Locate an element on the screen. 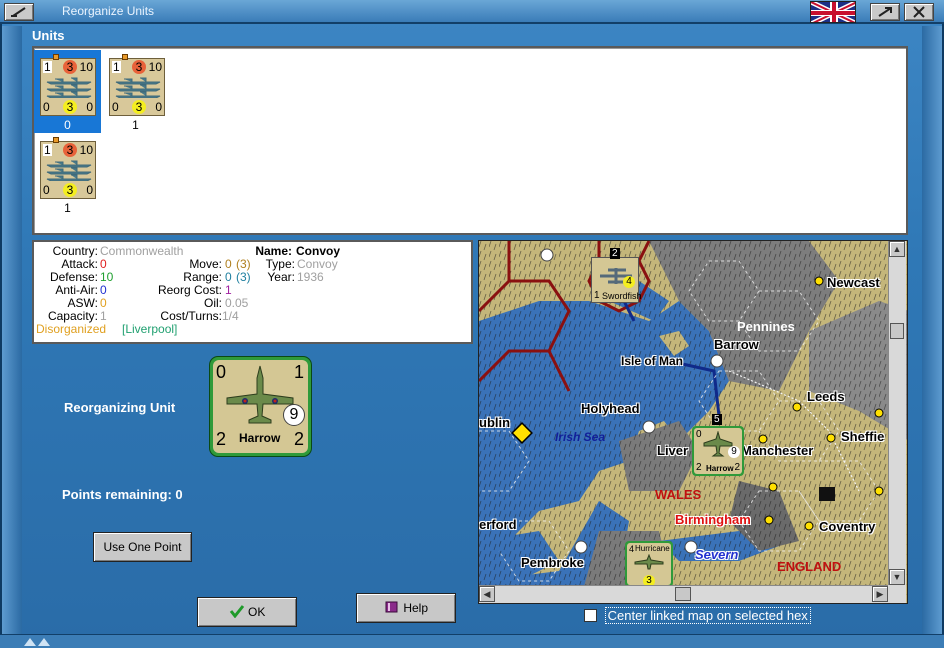 The image size is (944, 648). ok-button: OK is located at coordinates (247, 612).